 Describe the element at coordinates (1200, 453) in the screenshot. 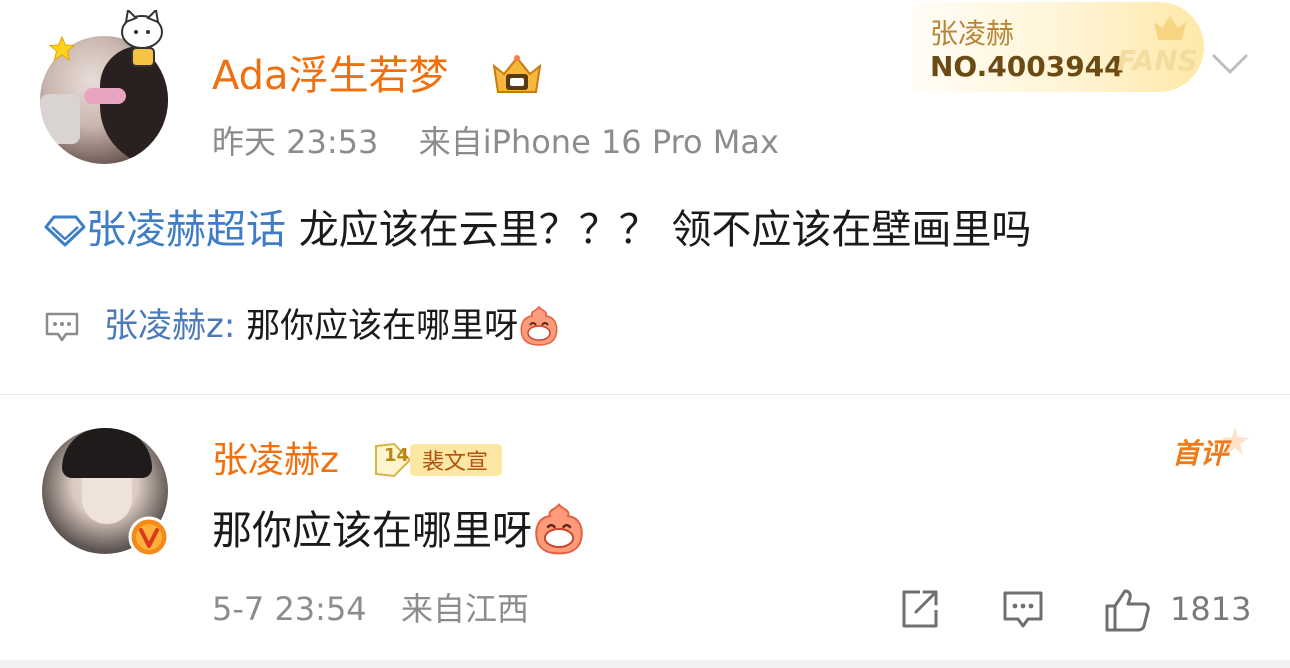

I see `first-comment-tag: 首评` at that location.